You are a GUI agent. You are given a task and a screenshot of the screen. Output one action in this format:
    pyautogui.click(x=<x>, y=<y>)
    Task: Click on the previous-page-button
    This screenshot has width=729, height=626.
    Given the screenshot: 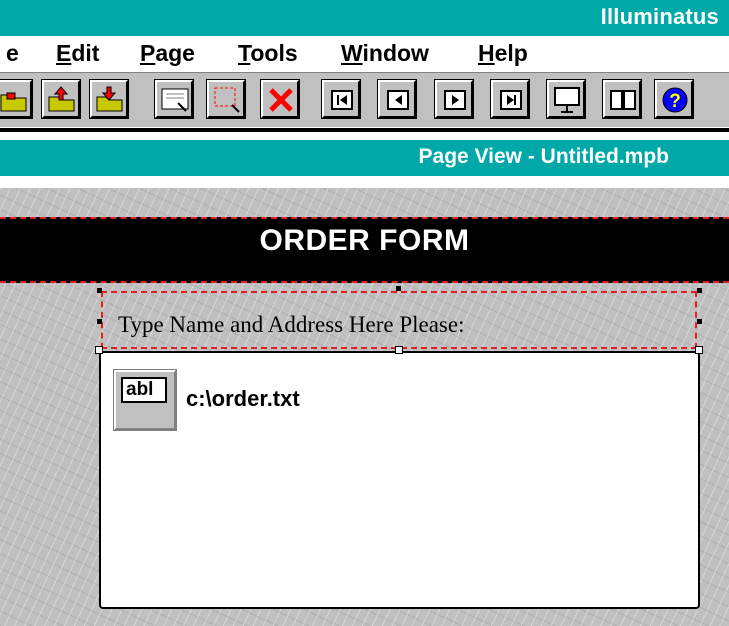 What is the action you would take?
    pyautogui.click(x=397, y=99)
    